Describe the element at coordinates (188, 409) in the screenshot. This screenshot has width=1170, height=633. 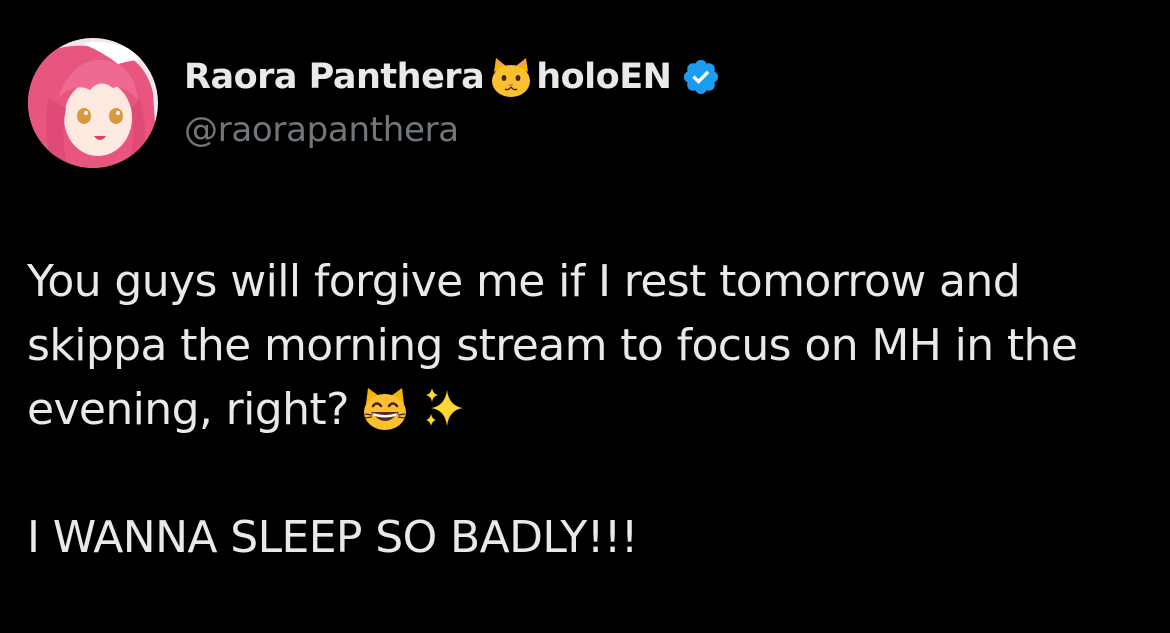
I see `tweet-text-segment: evening, right?` at that location.